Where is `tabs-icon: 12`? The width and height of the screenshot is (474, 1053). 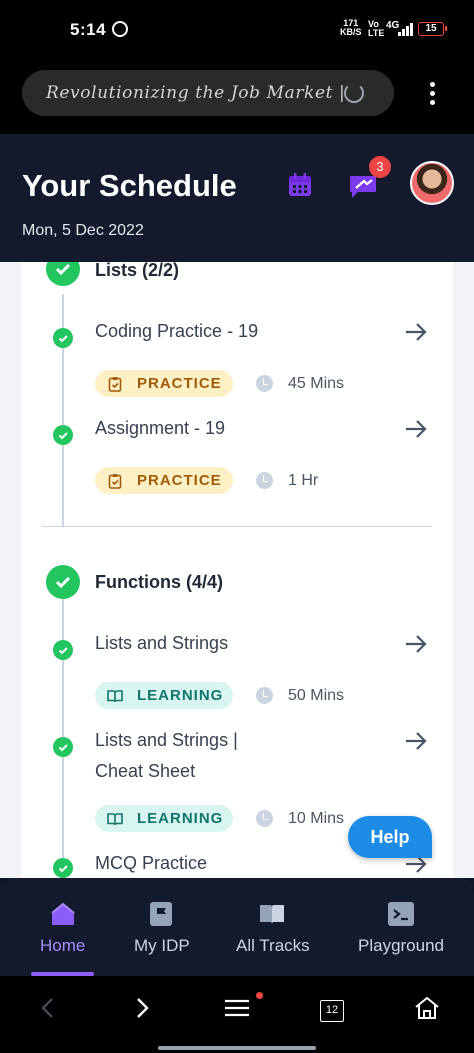
tabs-icon: 12 is located at coordinates (332, 1011).